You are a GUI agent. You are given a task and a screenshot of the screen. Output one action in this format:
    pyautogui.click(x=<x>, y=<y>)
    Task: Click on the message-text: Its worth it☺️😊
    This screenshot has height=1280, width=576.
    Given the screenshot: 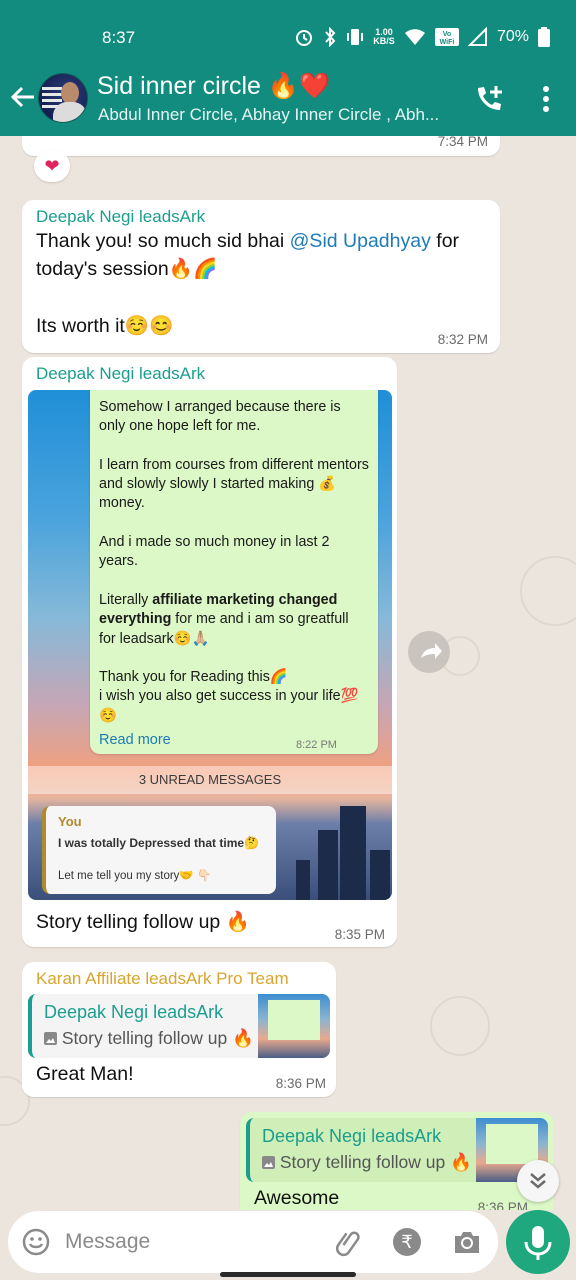 What is the action you would take?
    pyautogui.click(x=105, y=326)
    